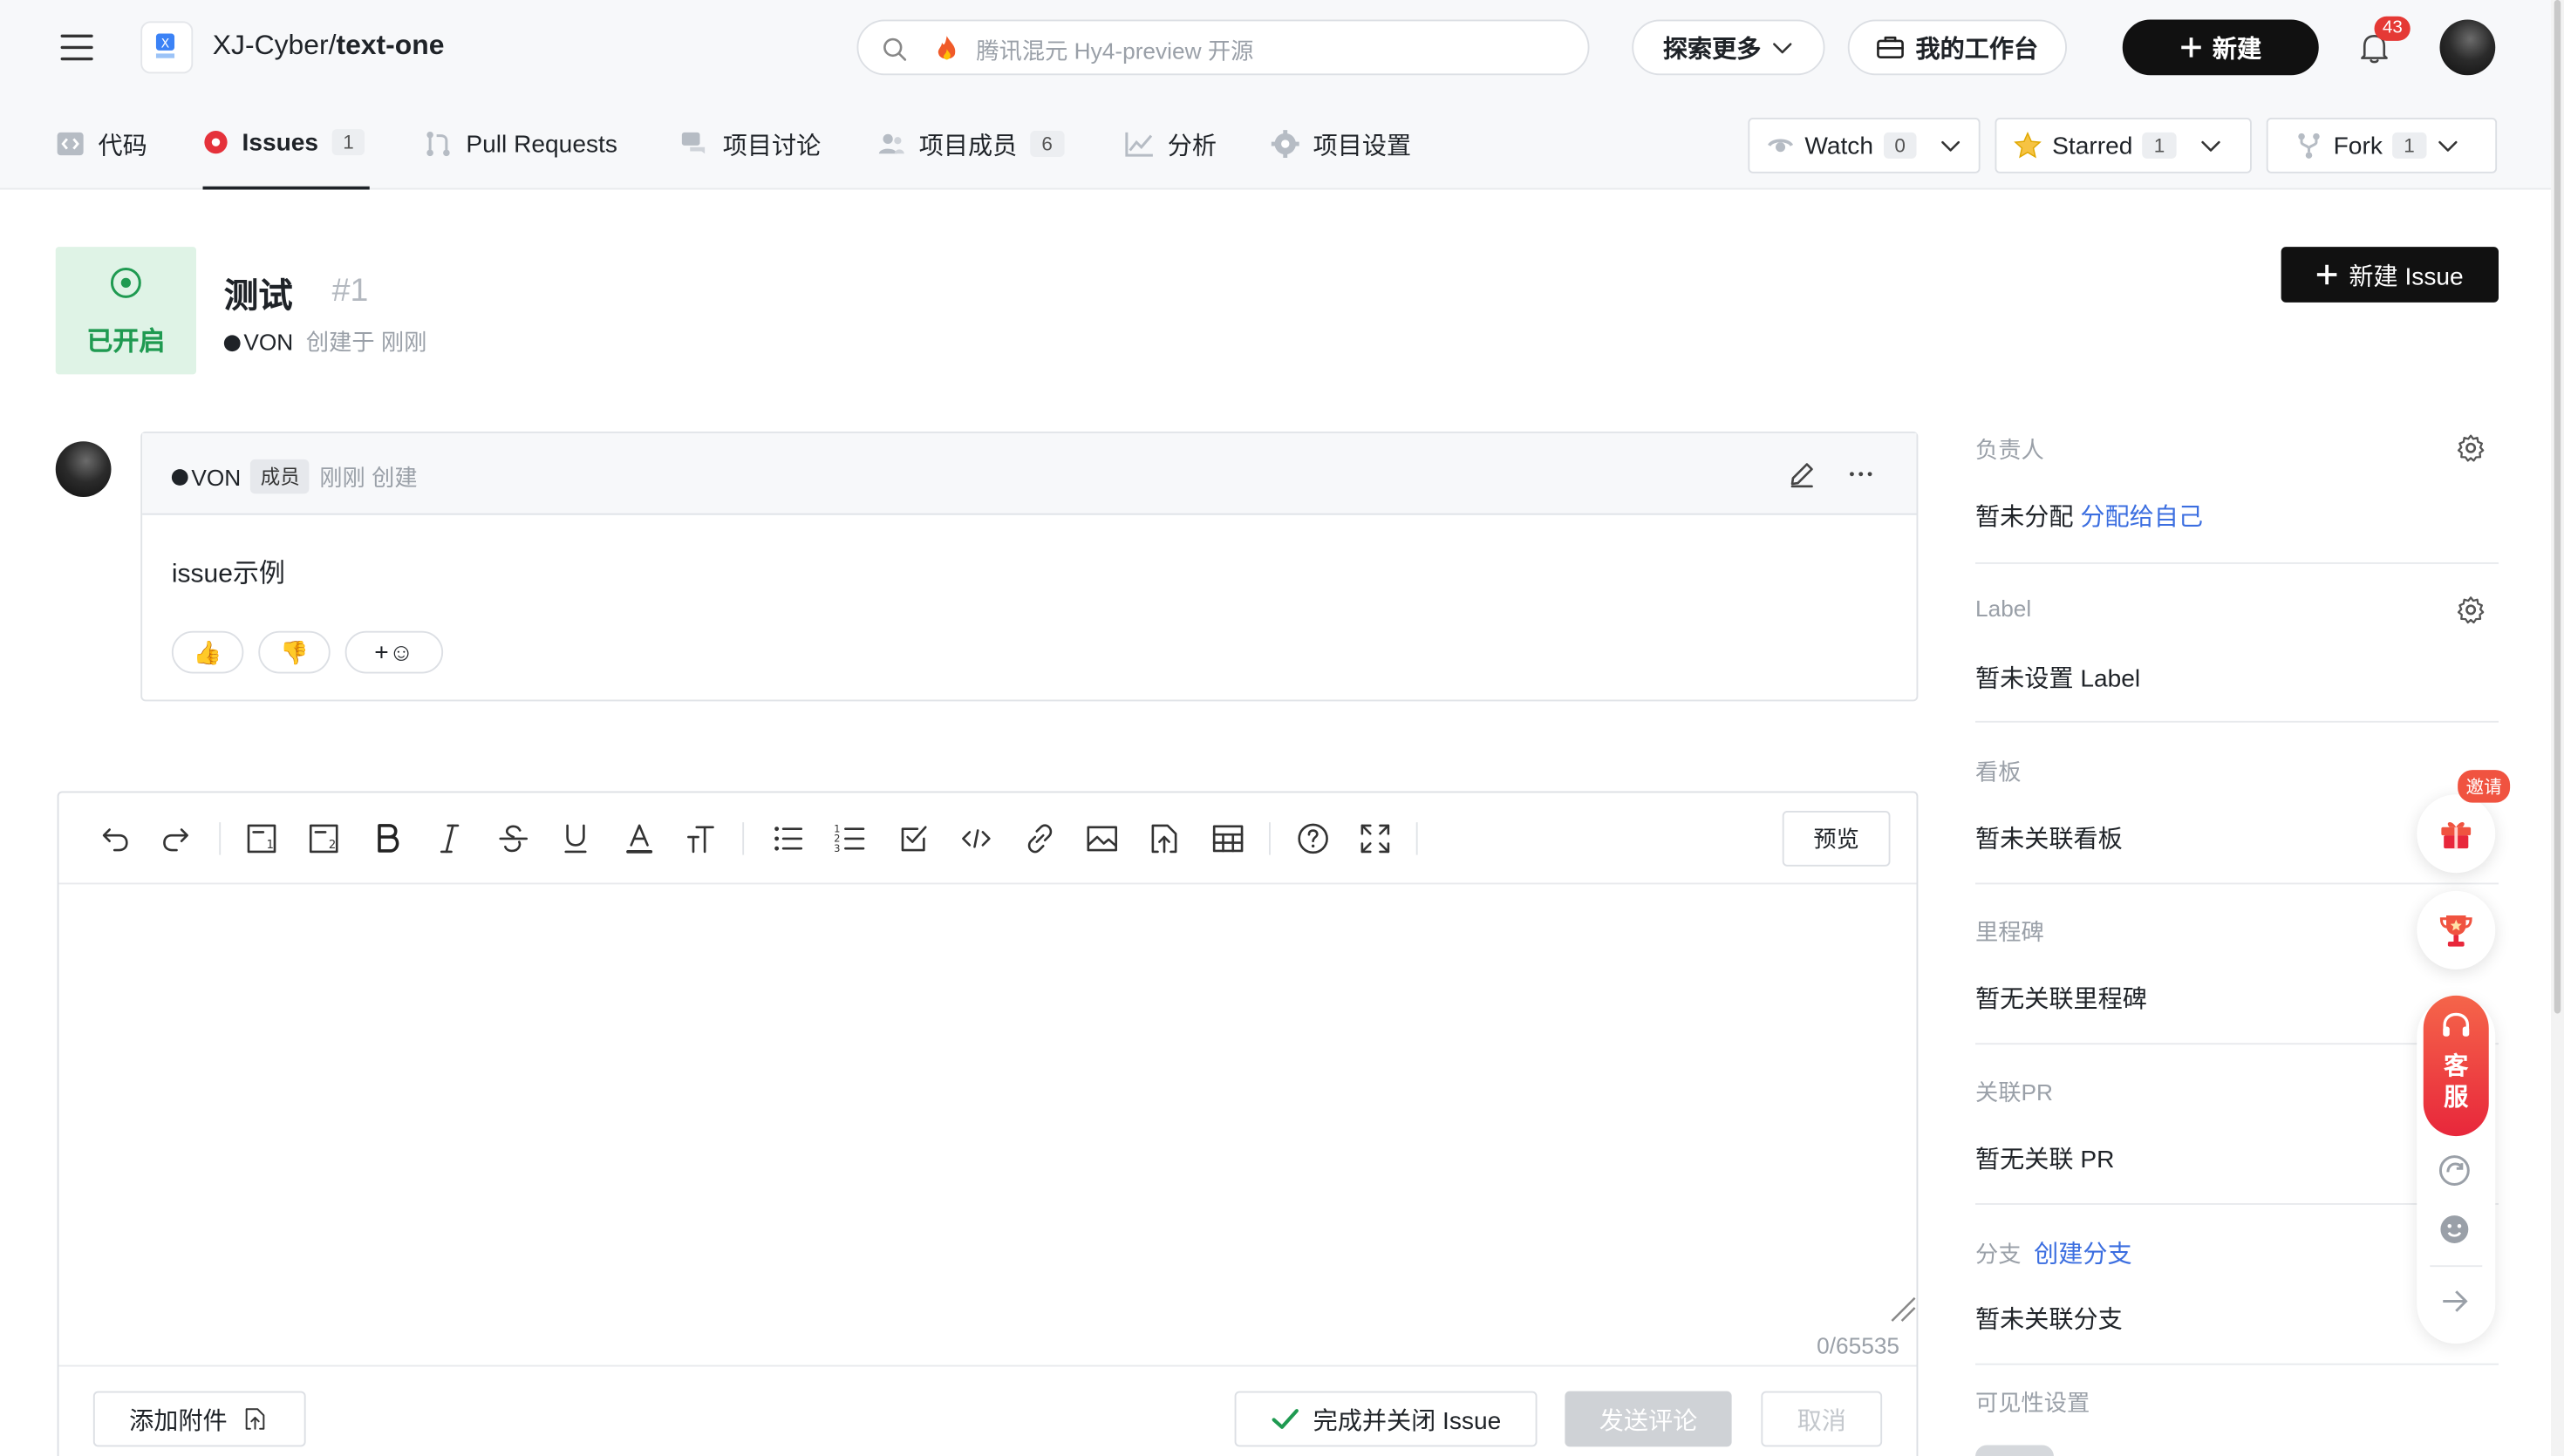 This screenshot has width=2564, height=1456. I want to click on fullscreen-icon, so click(1375, 838).